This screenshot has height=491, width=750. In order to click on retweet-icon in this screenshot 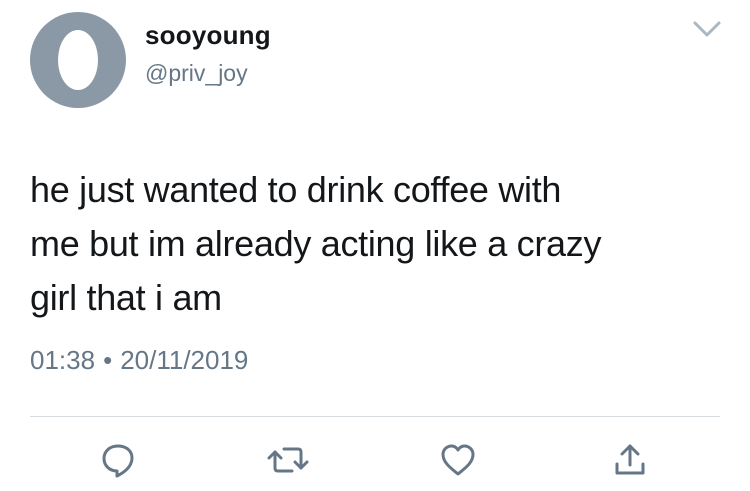, I will do `click(288, 460)`.